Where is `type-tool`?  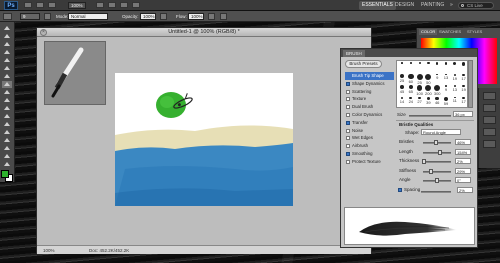
type-tool is located at coordinates (7, 140).